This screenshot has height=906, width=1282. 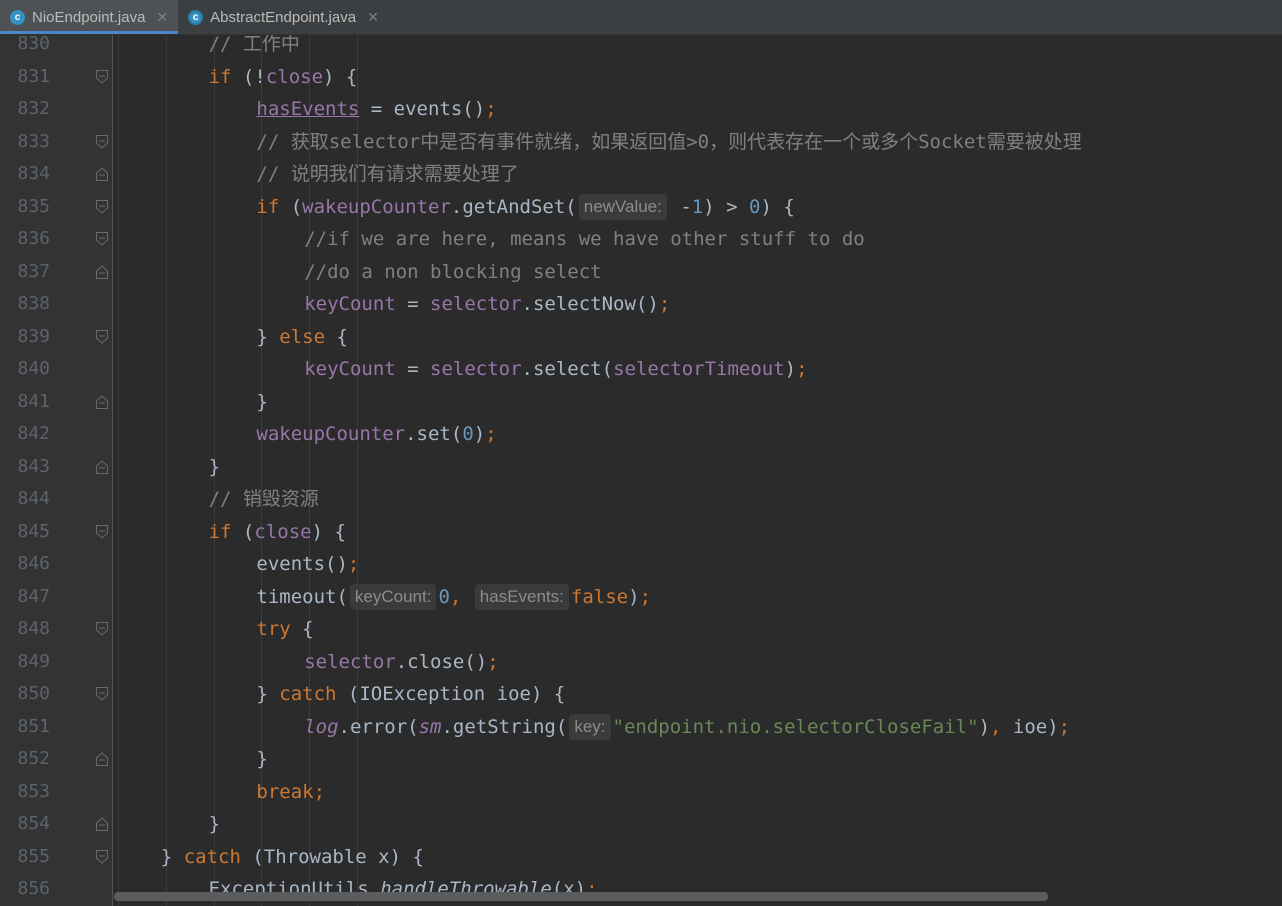 I want to click on line-number: 854, so click(x=33, y=823).